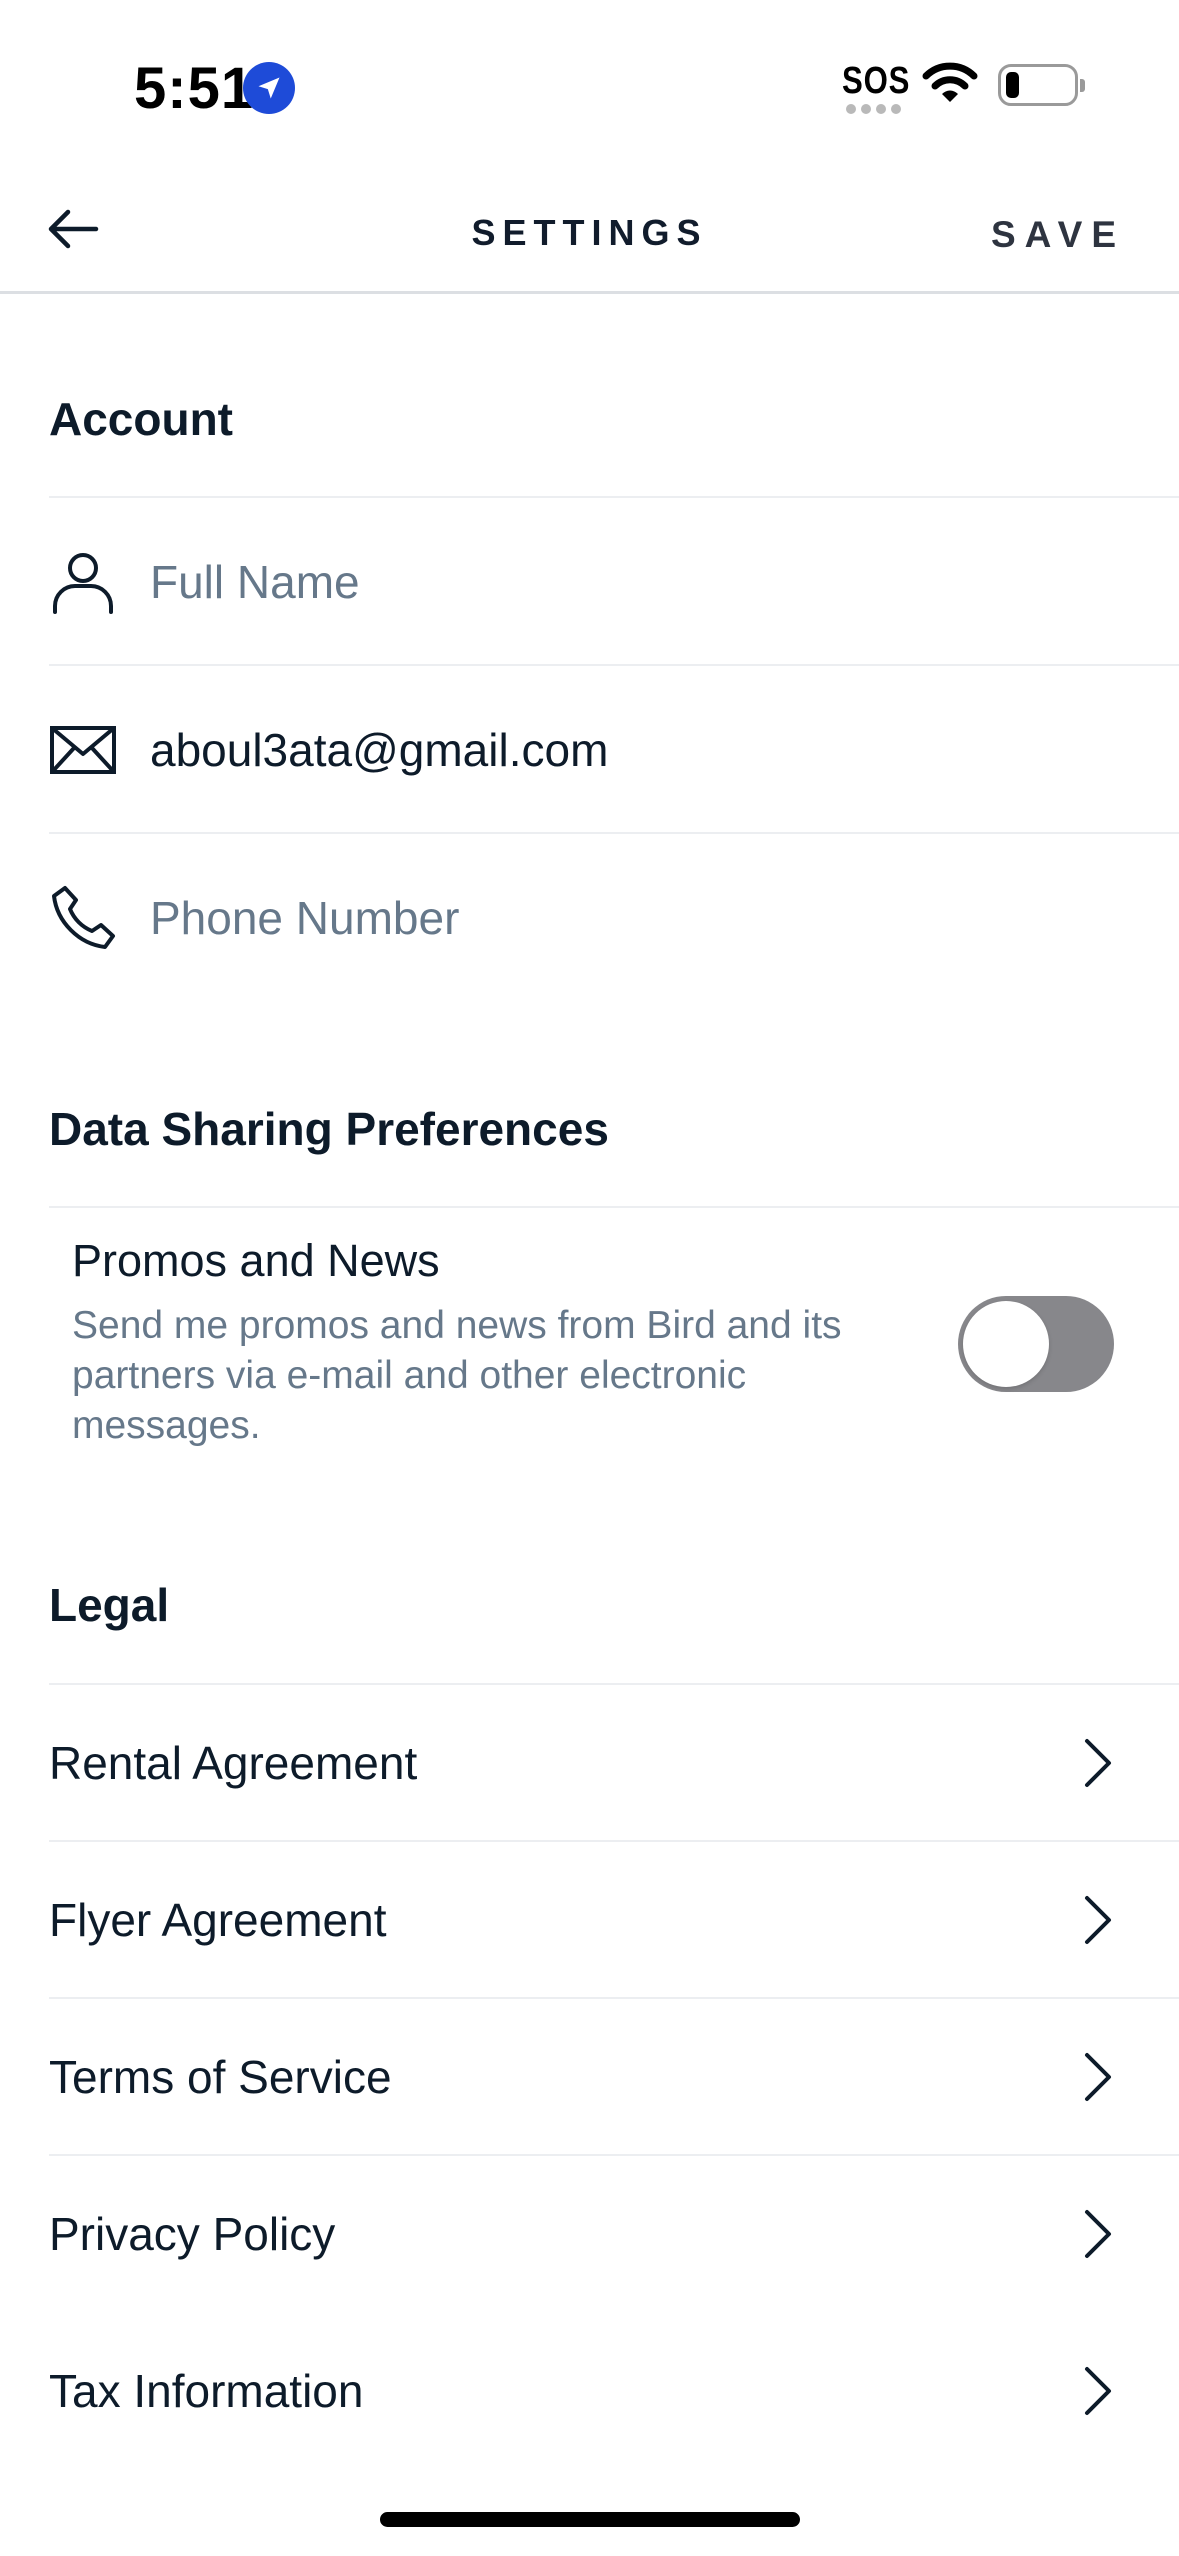 The image size is (1179, 2556). What do you see at coordinates (83, 583) in the screenshot?
I see `user-icon` at bounding box center [83, 583].